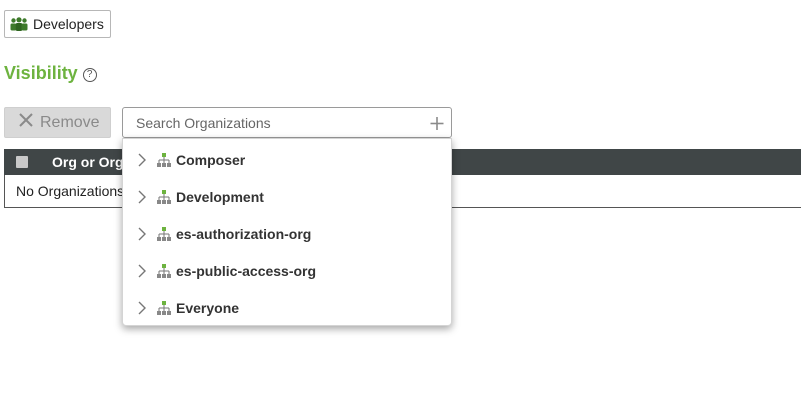 The height and width of the screenshot is (405, 801). Describe the element at coordinates (287, 160) in the screenshot. I see `dropdown-item-composer: Composer` at that location.